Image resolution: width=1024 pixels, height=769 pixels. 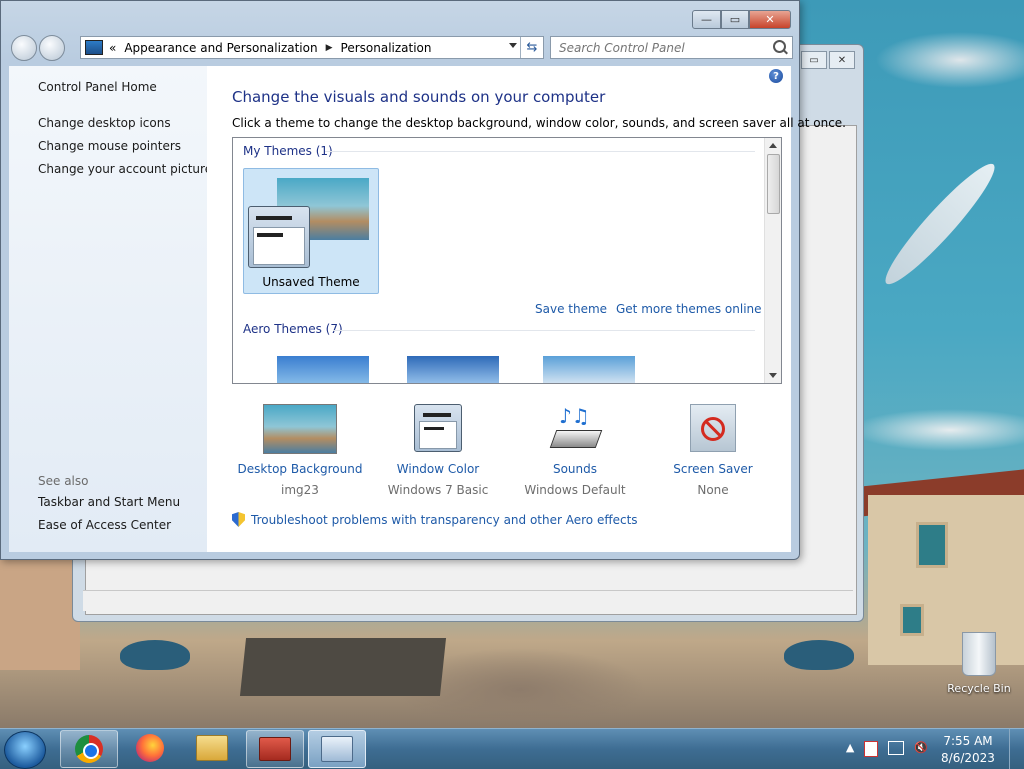 I want to click on desktop-background-link: Desktop Background, so click(x=300, y=469).